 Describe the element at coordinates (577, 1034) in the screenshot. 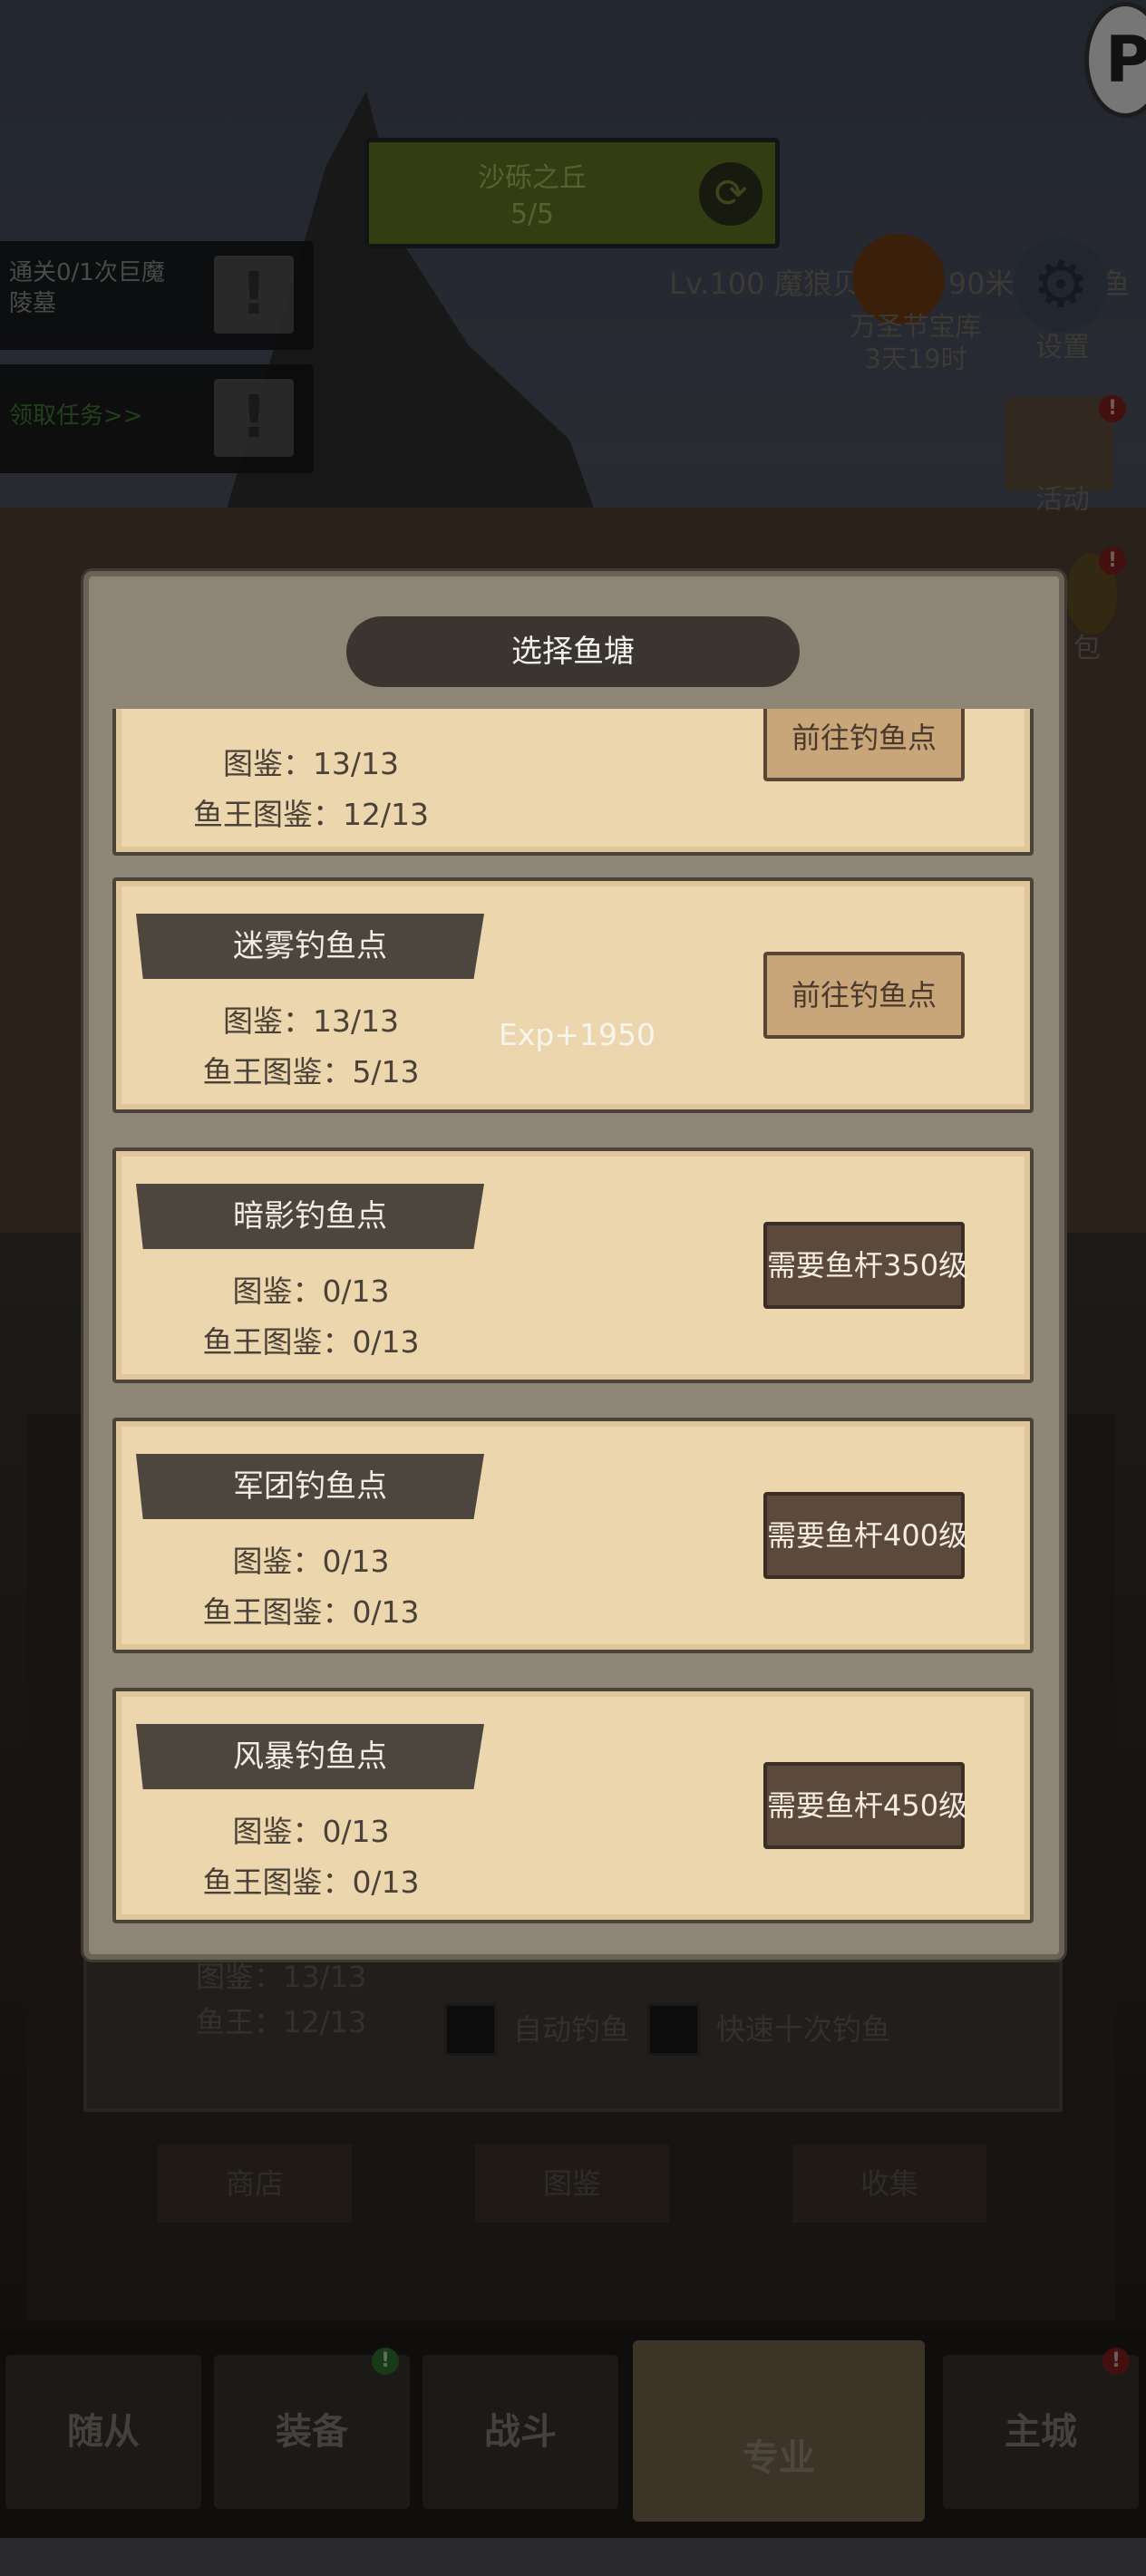

I see `exp-gain-popup: Exp+1950` at that location.